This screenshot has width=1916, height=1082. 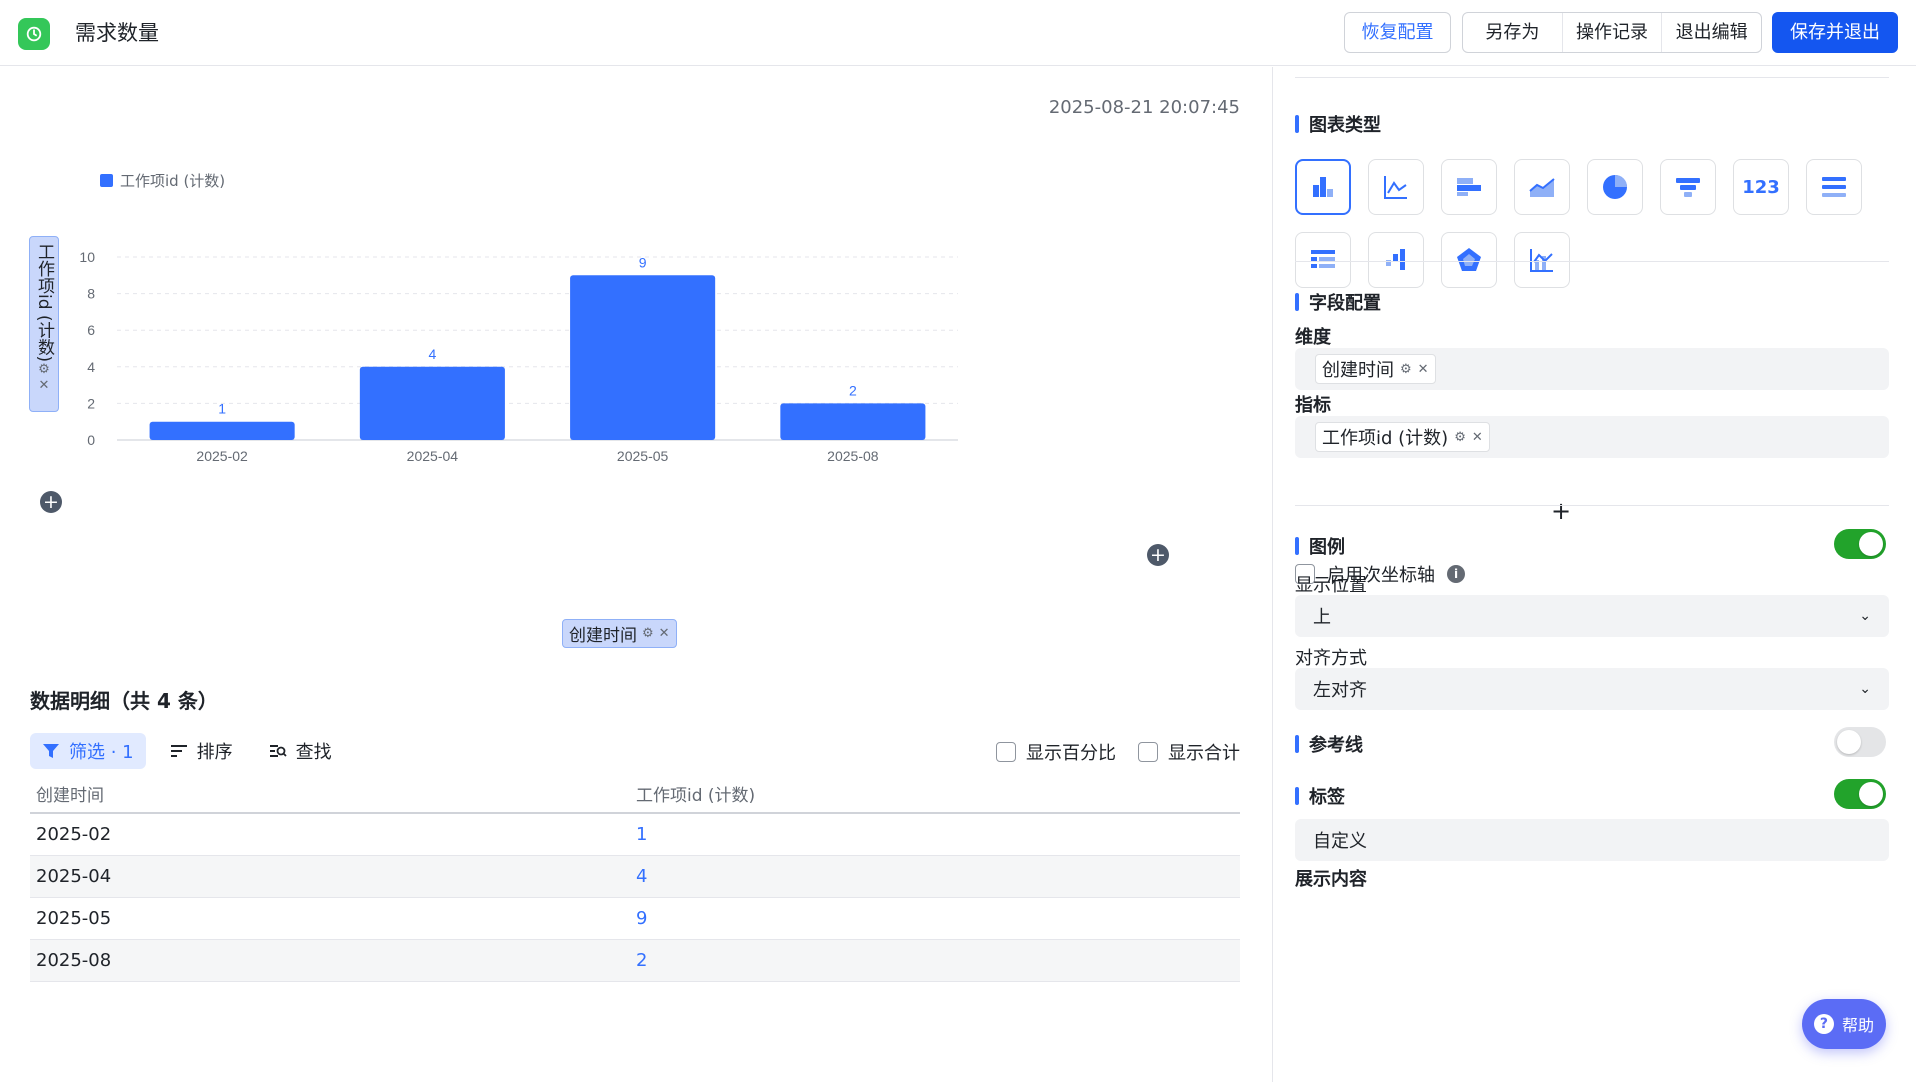 I want to click on x-tick-label: 2025-04, so click(x=433, y=456).